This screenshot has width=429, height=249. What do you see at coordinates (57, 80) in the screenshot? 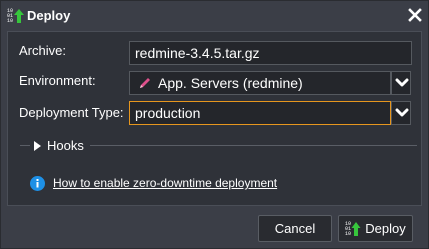
I see `environment-label: Environment:` at bounding box center [57, 80].